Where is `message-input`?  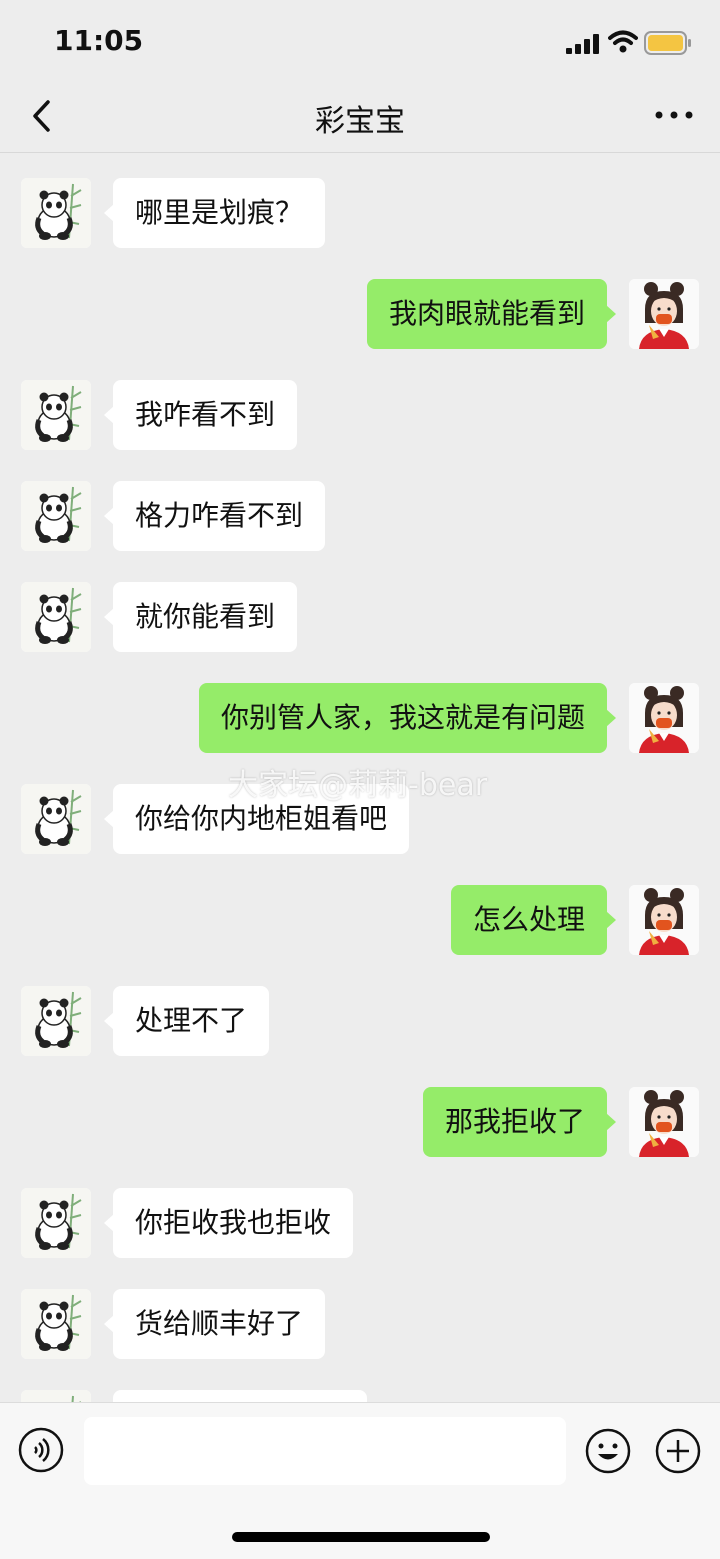 message-input is located at coordinates (325, 1451).